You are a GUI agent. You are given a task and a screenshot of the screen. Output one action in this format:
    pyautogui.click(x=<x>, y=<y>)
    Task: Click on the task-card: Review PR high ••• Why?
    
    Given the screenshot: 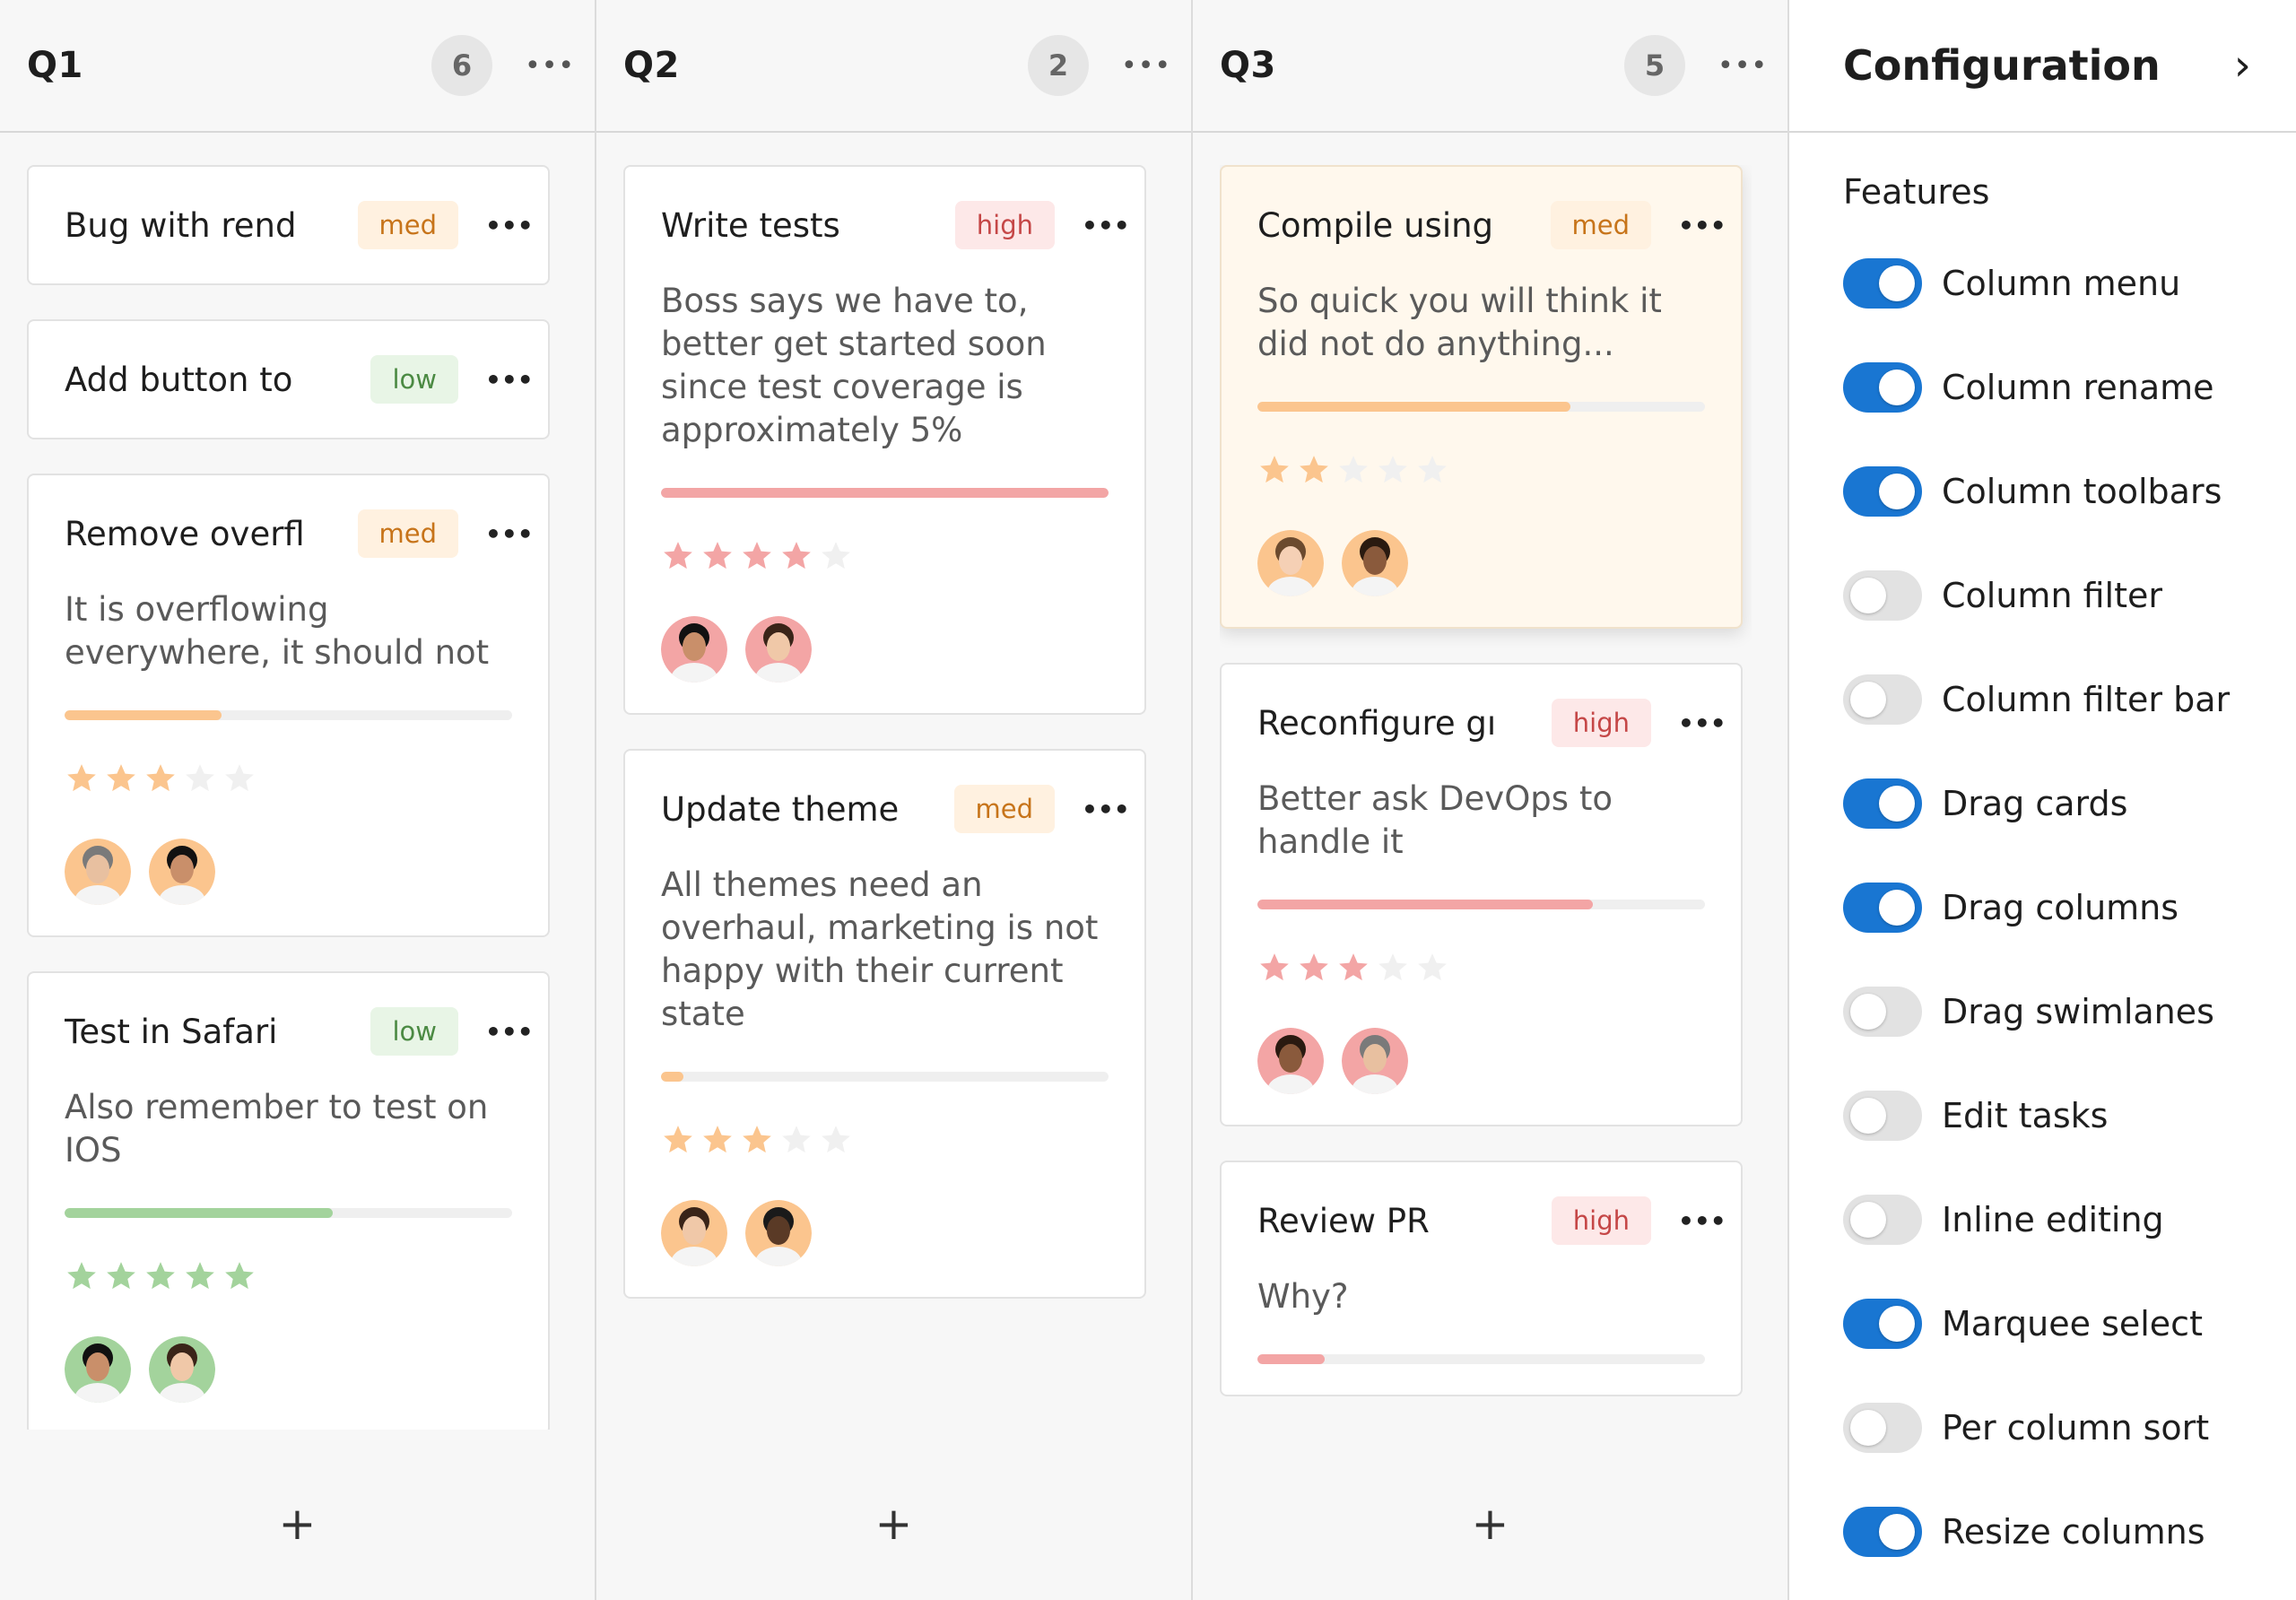 What is the action you would take?
    pyautogui.click(x=1481, y=1278)
    